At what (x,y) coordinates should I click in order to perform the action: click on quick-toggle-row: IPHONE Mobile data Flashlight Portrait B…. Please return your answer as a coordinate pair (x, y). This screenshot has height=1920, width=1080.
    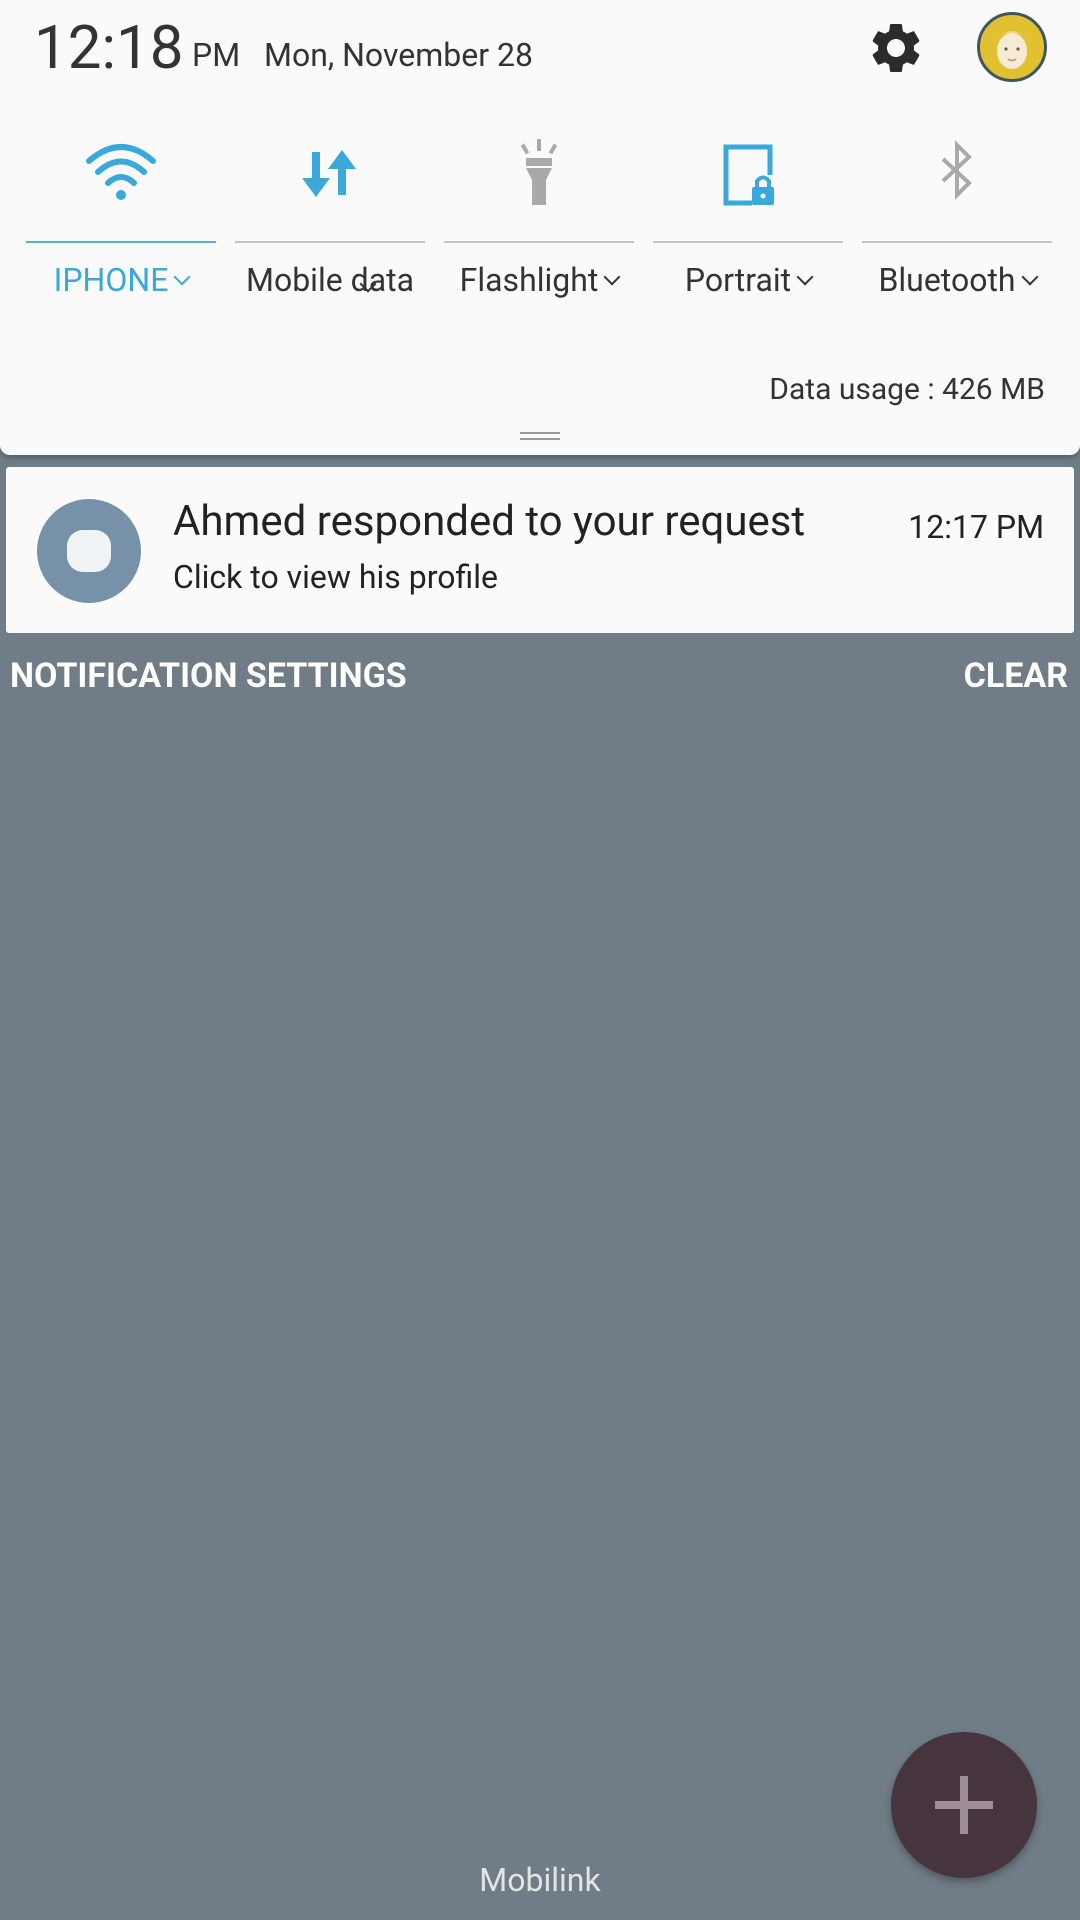
    Looking at the image, I should click on (540, 245).